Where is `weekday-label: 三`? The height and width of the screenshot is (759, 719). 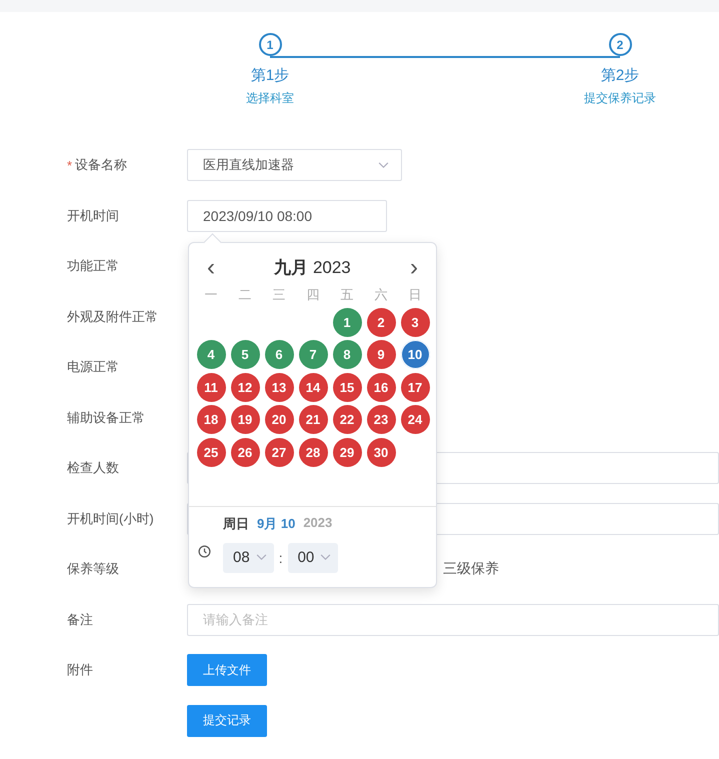
weekday-label: 三 is located at coordinates (279, 295).